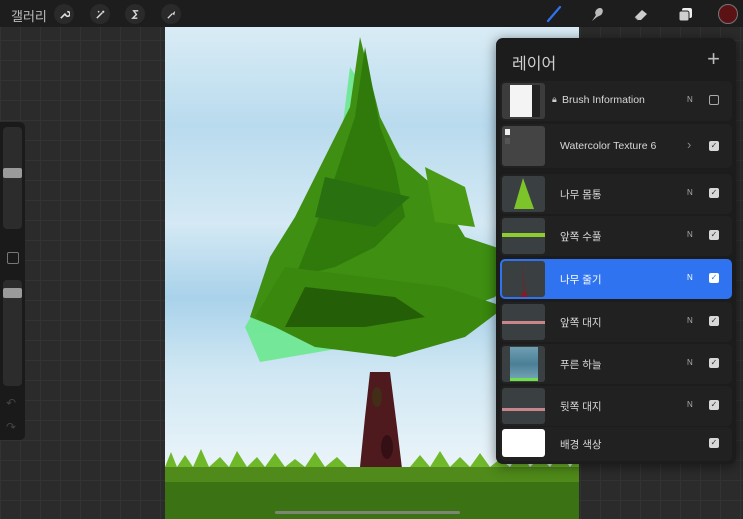 The height and width of the screenshot is (519, 743). I want to click on layer-name: 배경 색상, so click(581, 445).